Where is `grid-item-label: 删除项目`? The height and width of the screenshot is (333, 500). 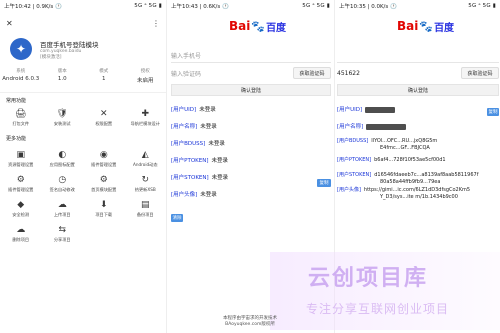 grid-item-label: 删除项目 is located at coordinates (21, 239).